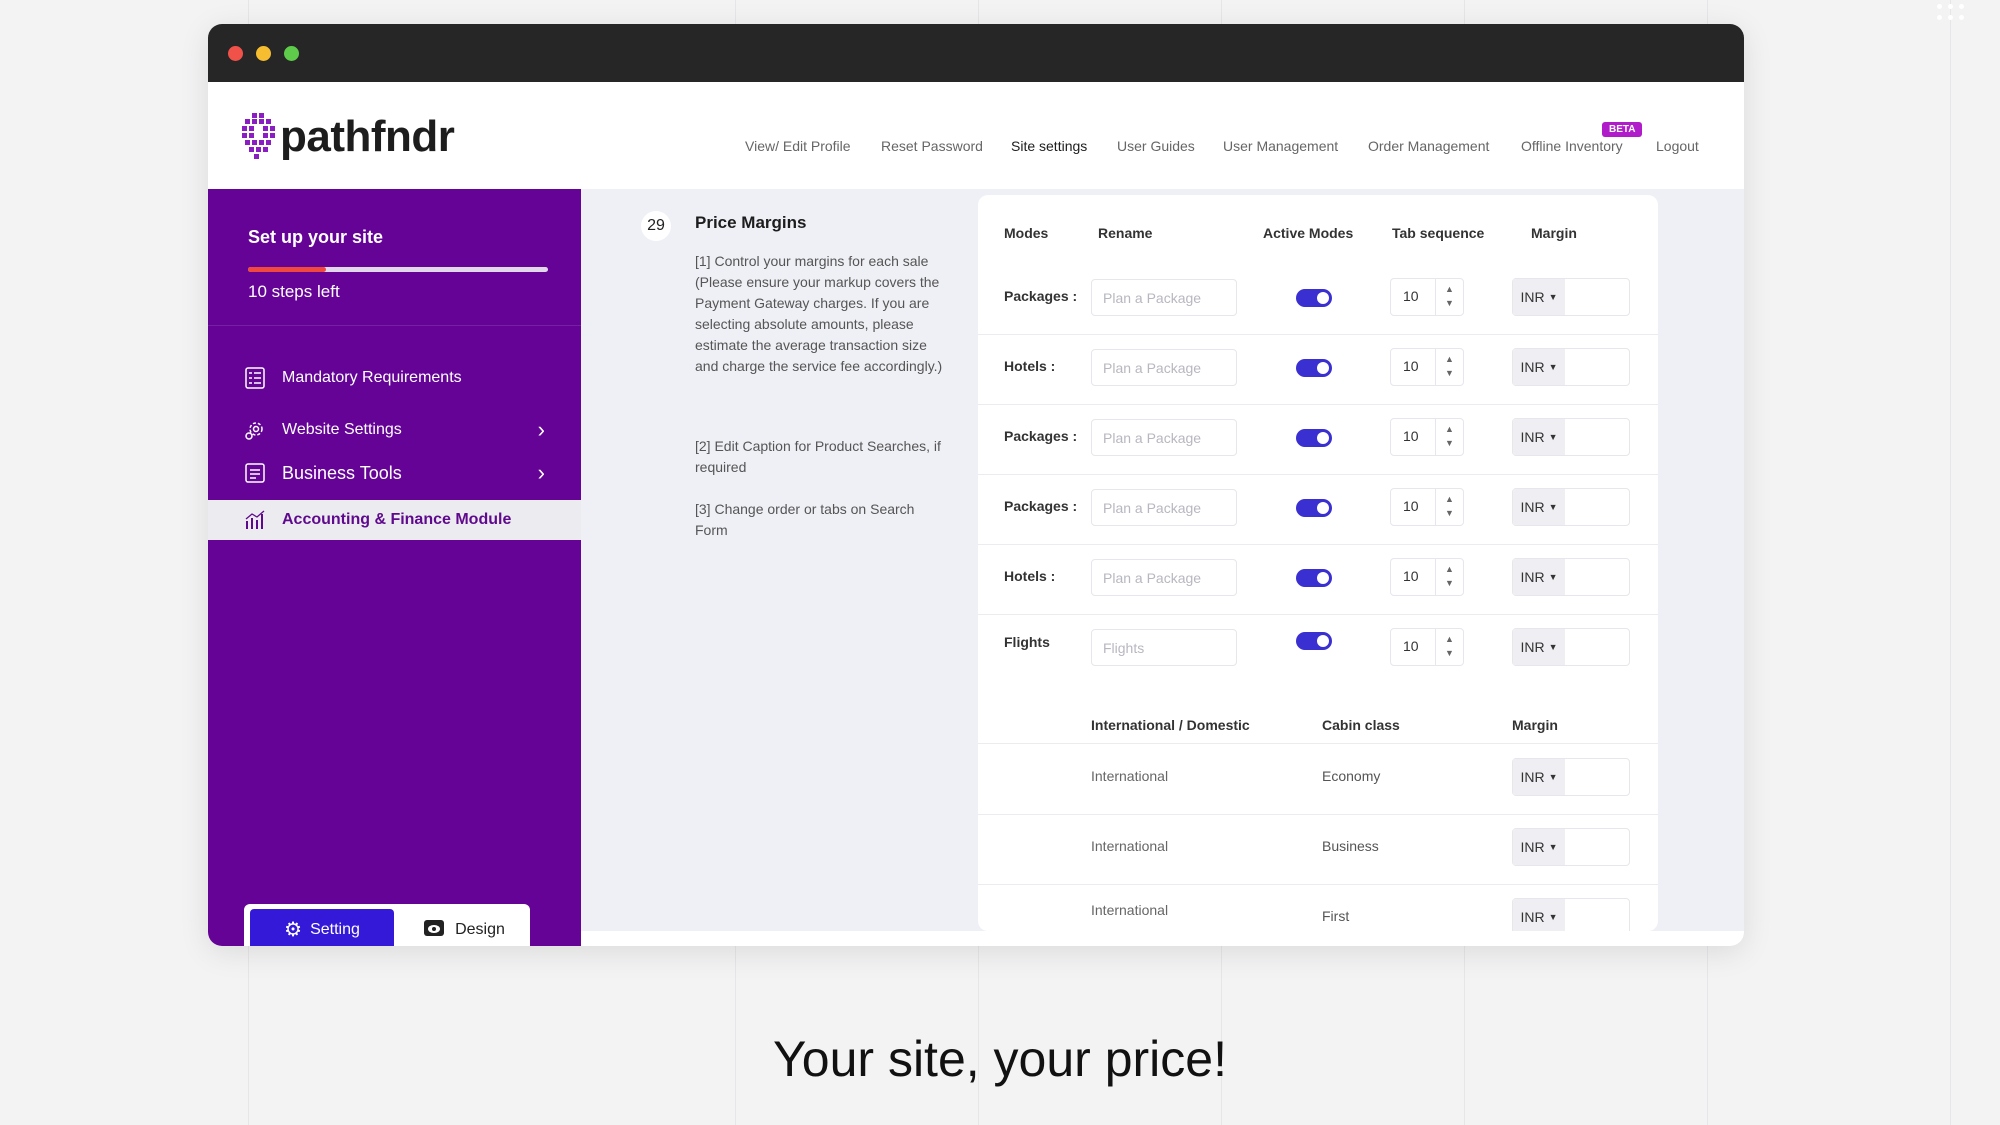  Describe the element at coordinates (394, 520) in the screenshot. I see `sidebar-item-accounting-finance: Accounting & Finance Module` at that location.